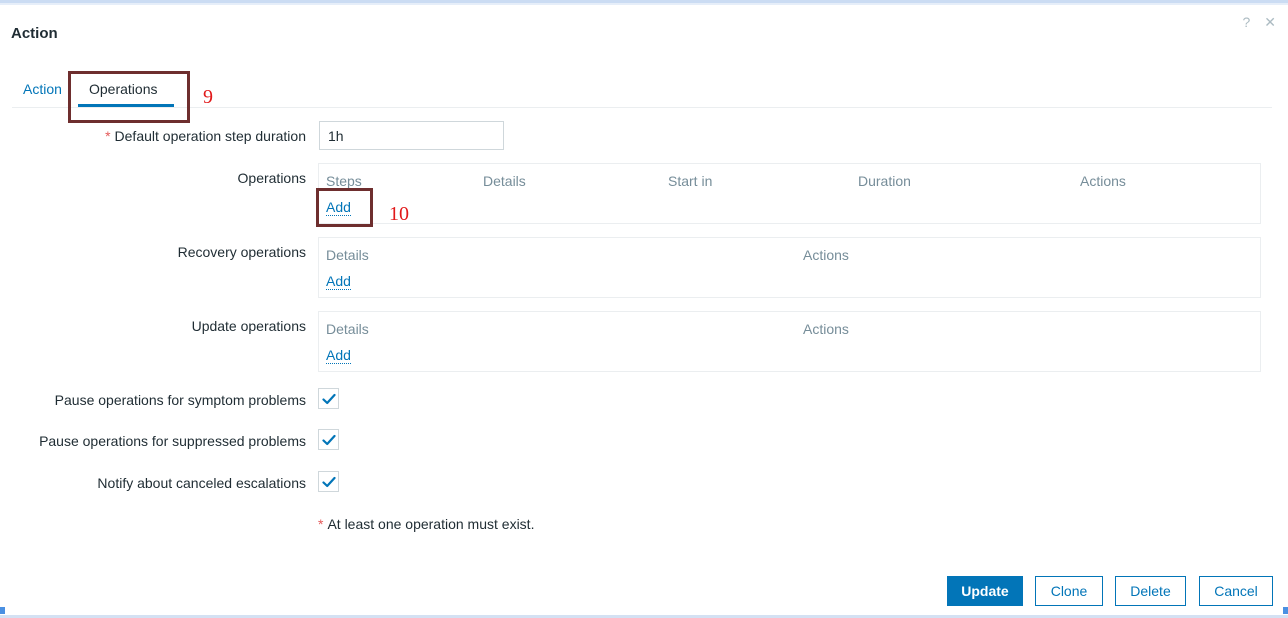 Image resolution: width=1288 pixels, height=618 pixels. I want to click on window-corner-left, so click(2, 610).